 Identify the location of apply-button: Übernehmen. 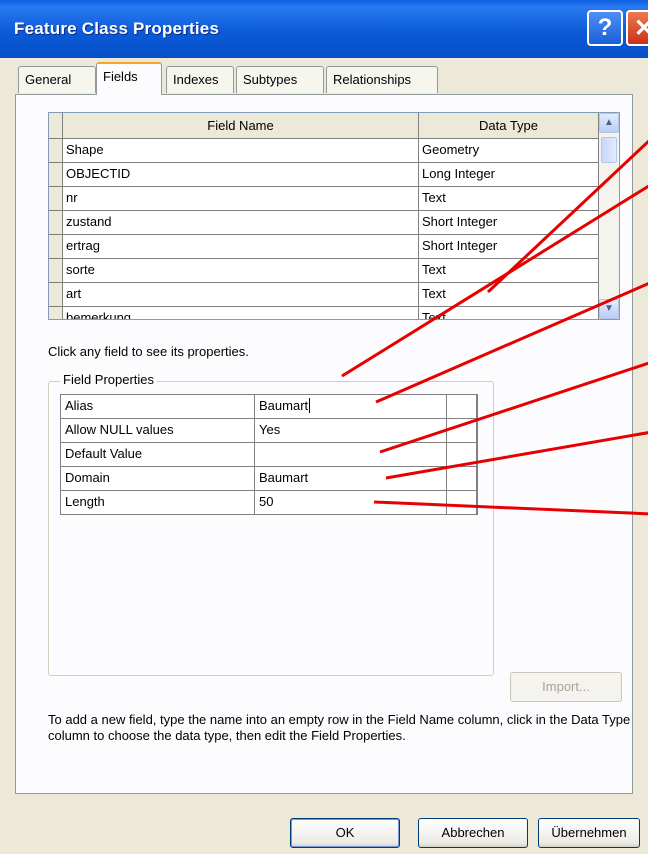
(589, 833).